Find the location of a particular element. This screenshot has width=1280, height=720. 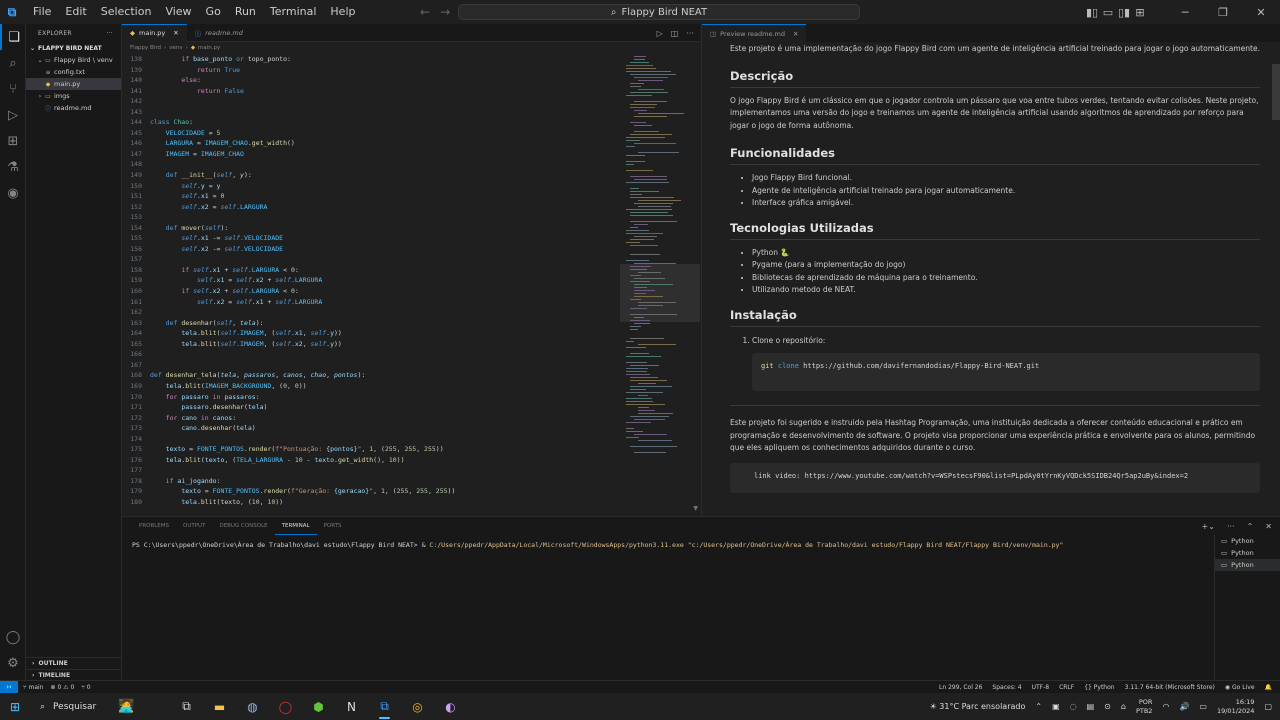

explorer-icon: ❏ is located at coordinates (13, 37).